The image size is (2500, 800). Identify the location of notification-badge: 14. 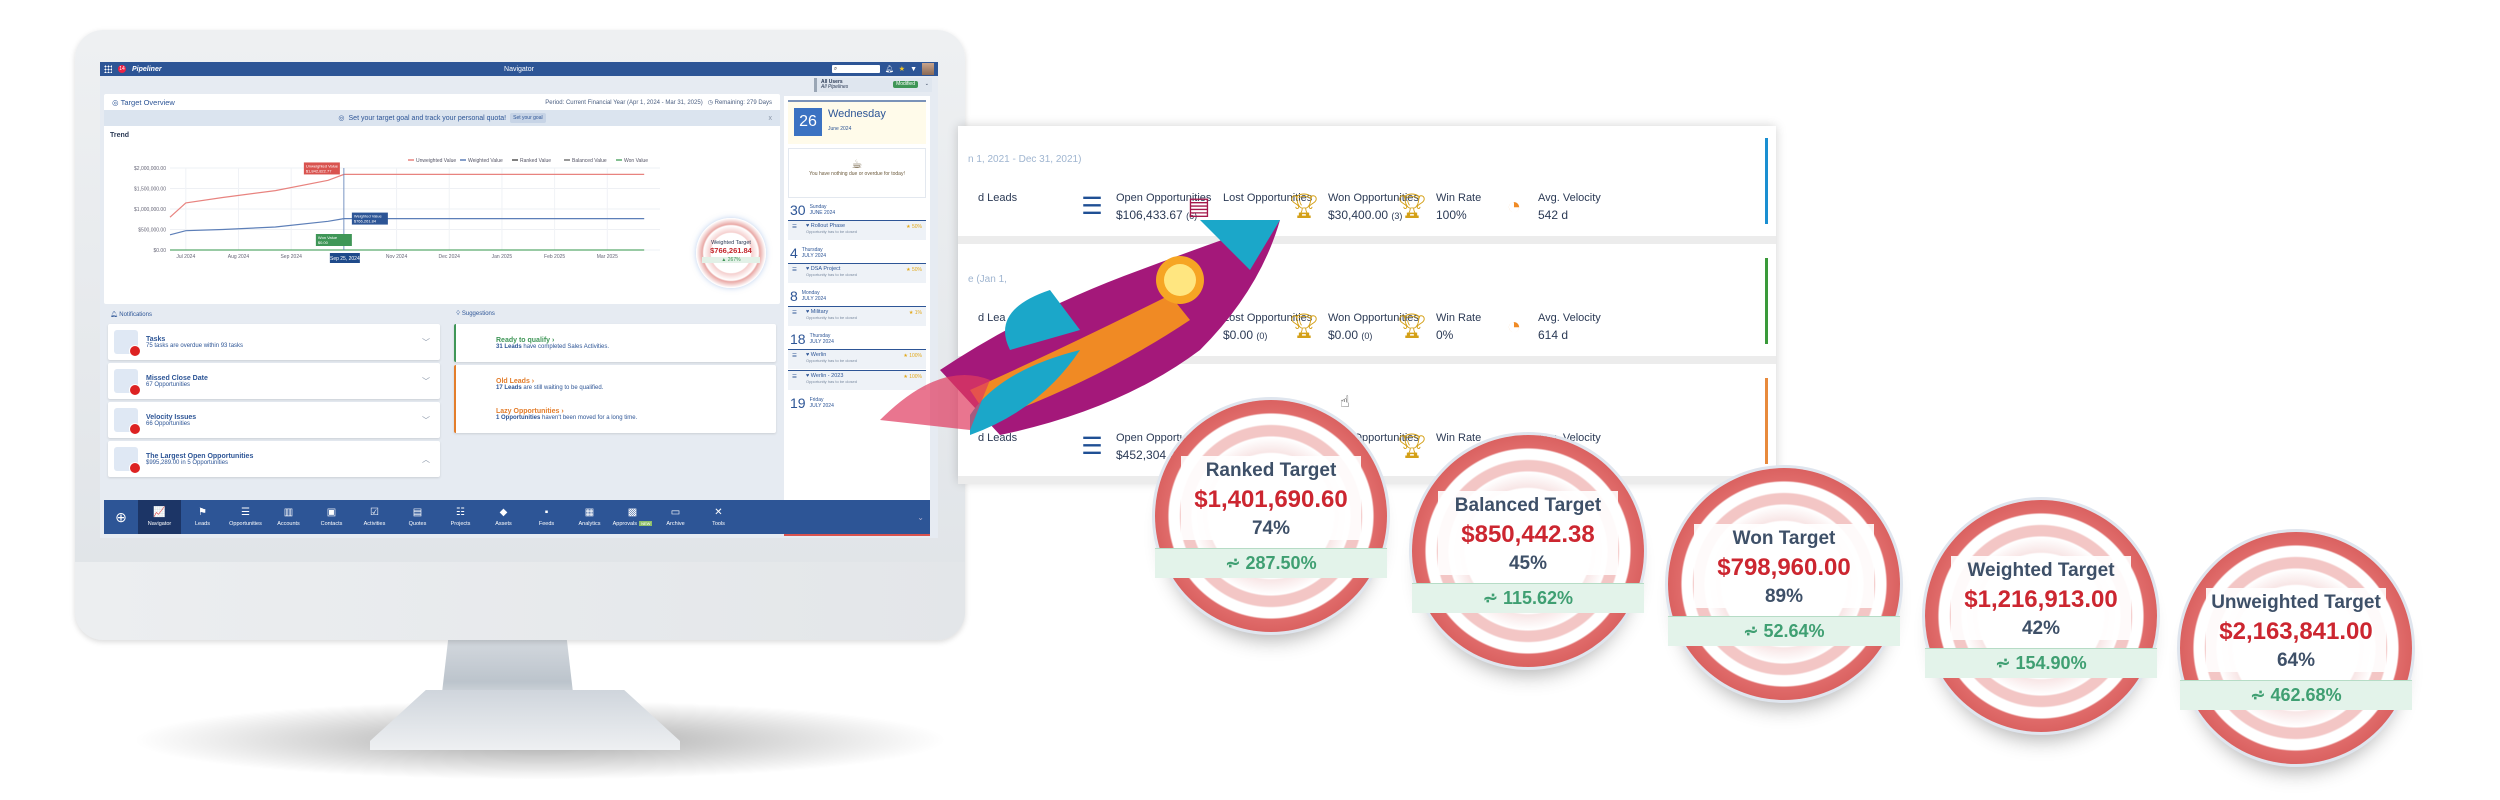
(122, 69).